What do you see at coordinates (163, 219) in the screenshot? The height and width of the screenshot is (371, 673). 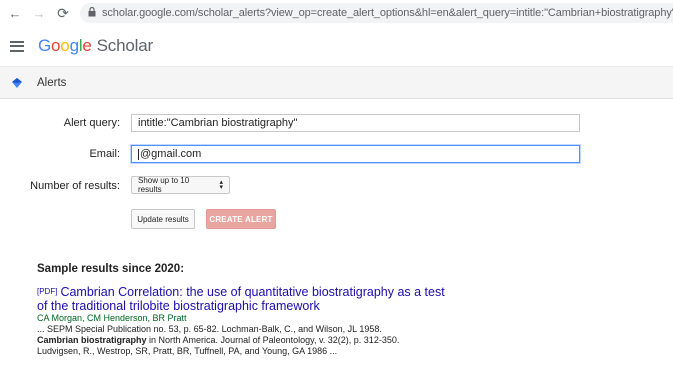 I see `update-results-button: Update results` at bounding box center [163, 219].